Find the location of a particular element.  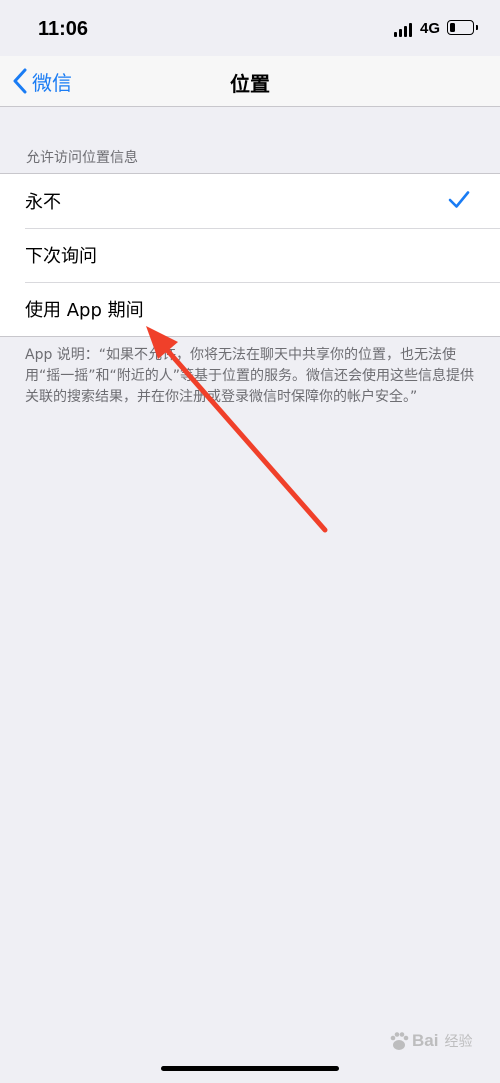

option-label: 下次询问 is located at coordinates (61, 256).